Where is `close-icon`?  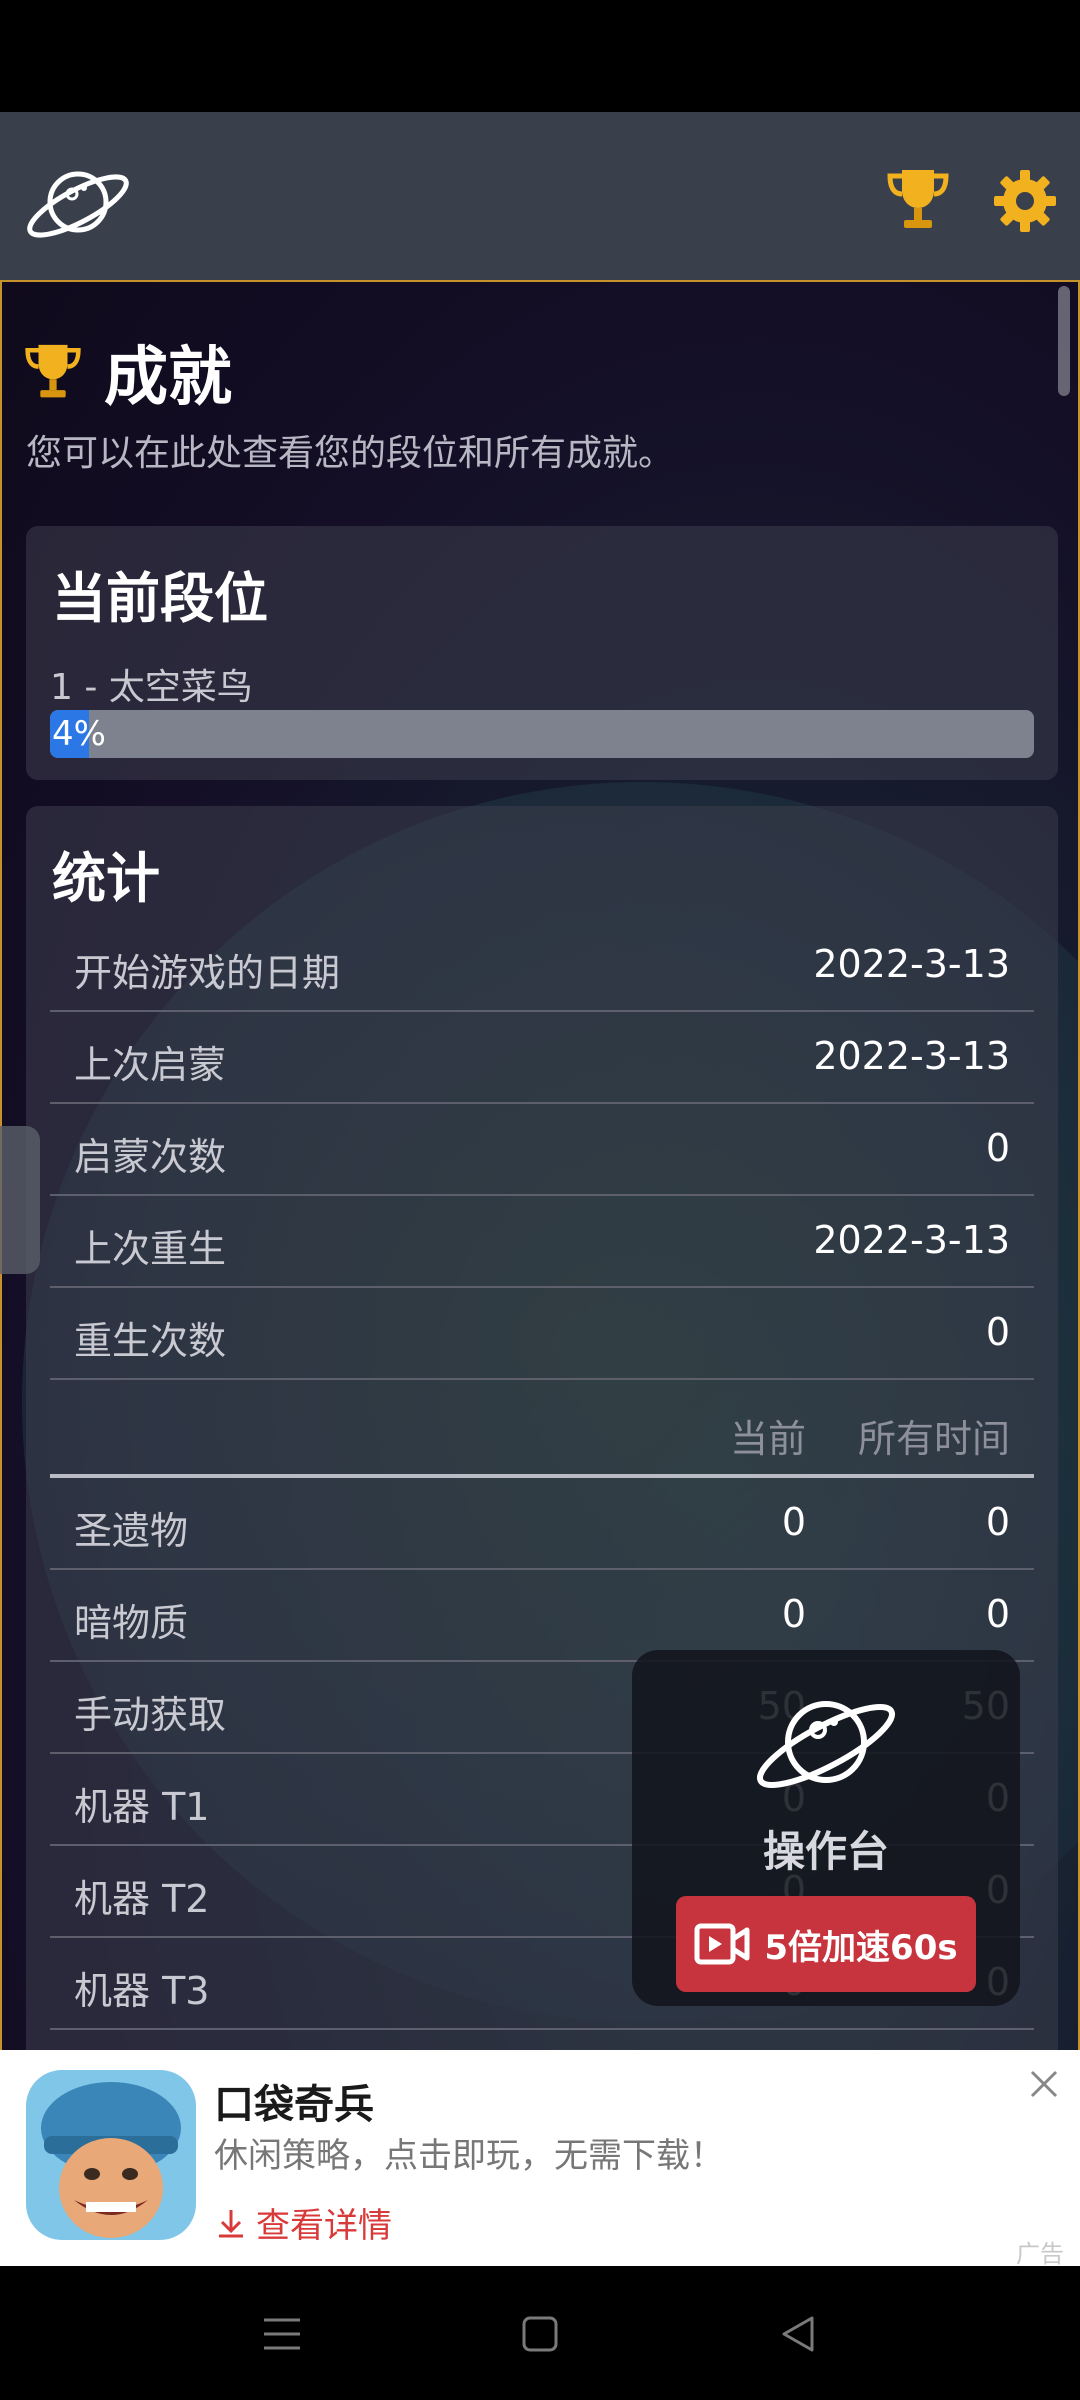
close-icon is located at coordinates (1044, 2084).